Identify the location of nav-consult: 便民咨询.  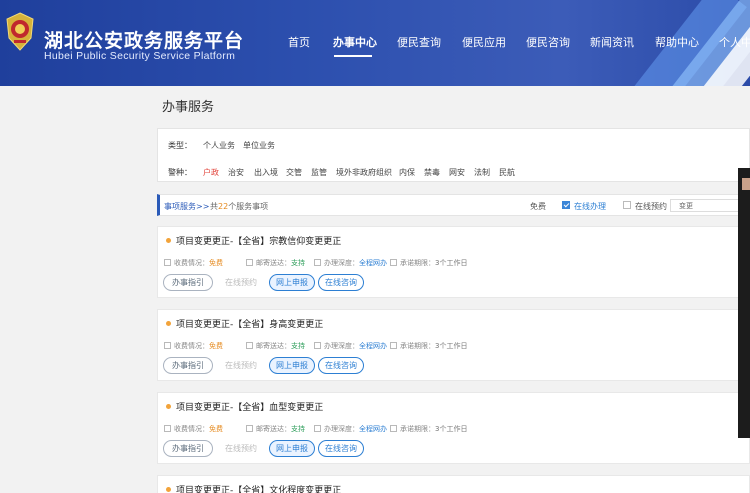
(548, 42).